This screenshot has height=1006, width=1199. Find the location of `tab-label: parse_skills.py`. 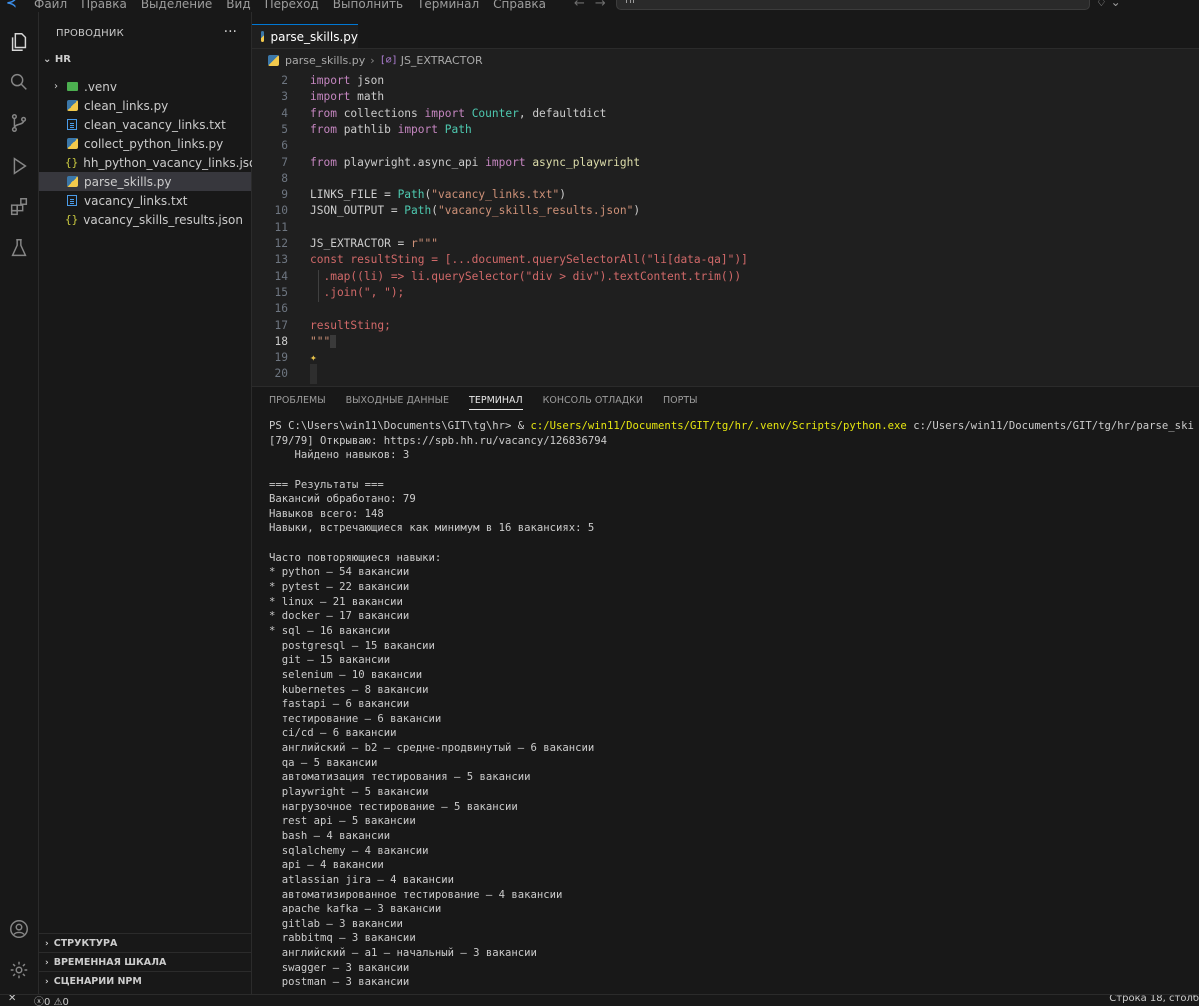

tab-label: parse_skills.py is located at coordinates (314, 36).